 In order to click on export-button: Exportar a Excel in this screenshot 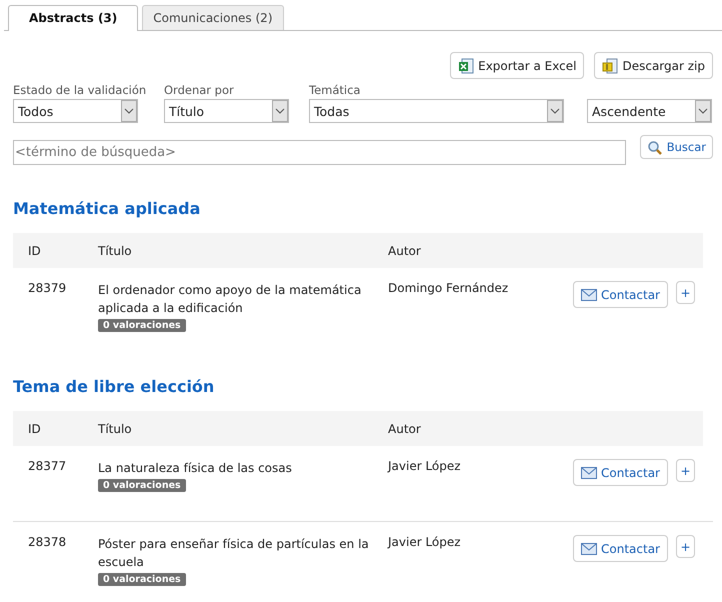, I will do `click(517, 65)`.